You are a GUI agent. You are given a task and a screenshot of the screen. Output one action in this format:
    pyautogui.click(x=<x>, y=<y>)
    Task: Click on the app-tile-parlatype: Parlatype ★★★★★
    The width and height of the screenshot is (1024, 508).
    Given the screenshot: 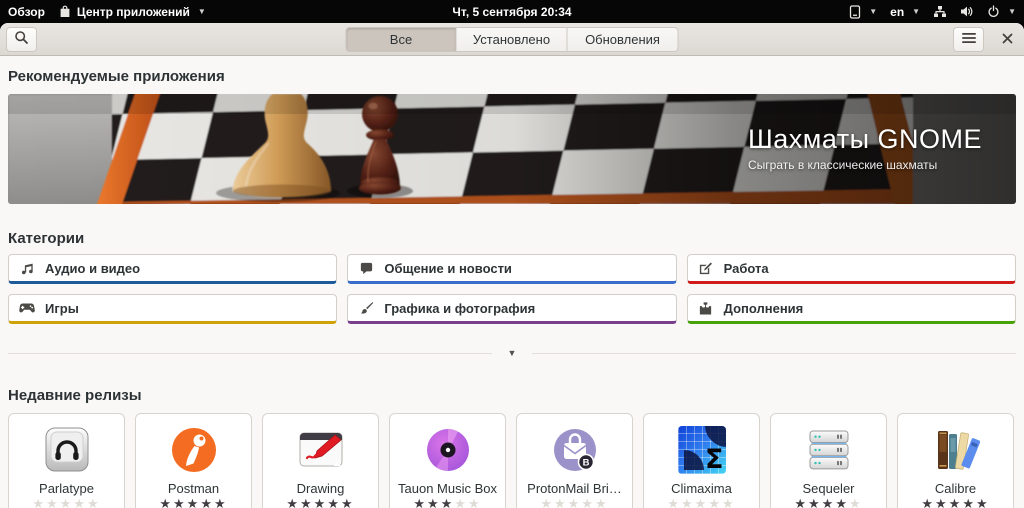 What is the action you would take?
    pyautogui.click(x=66, y=460)
    